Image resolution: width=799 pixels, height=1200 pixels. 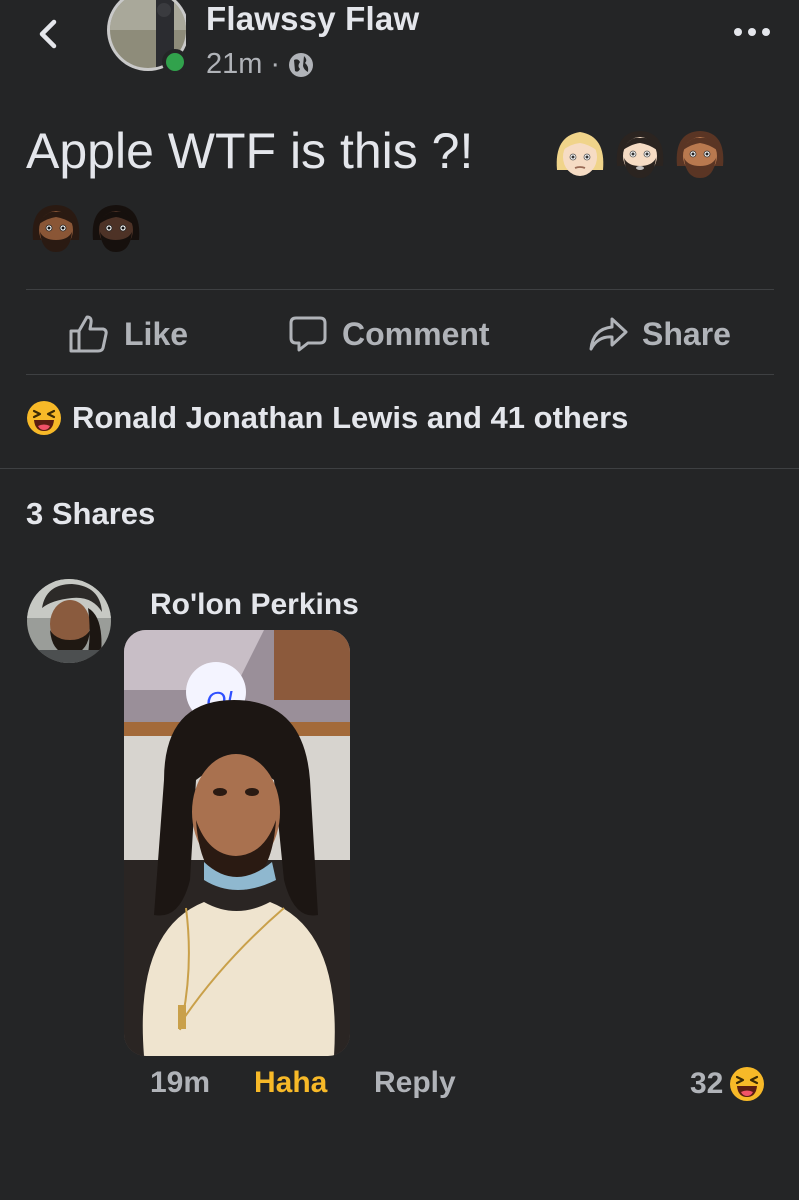 What do you see at coordinates (308, 334) in the screenshot?
I see `comment-bubble-icon` at bounding box center [308, 334].